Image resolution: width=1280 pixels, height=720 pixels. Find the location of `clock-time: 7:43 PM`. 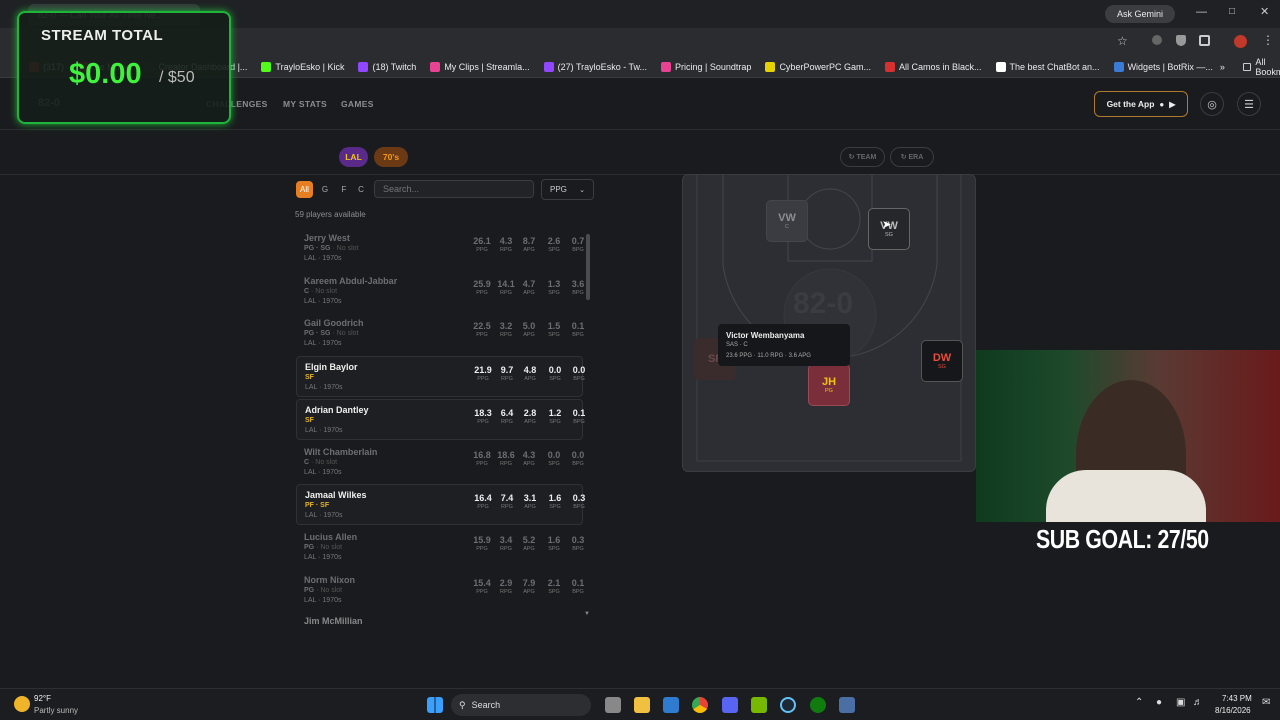

clock-time: 7:43 PM is located at coordinates (1237, 698).